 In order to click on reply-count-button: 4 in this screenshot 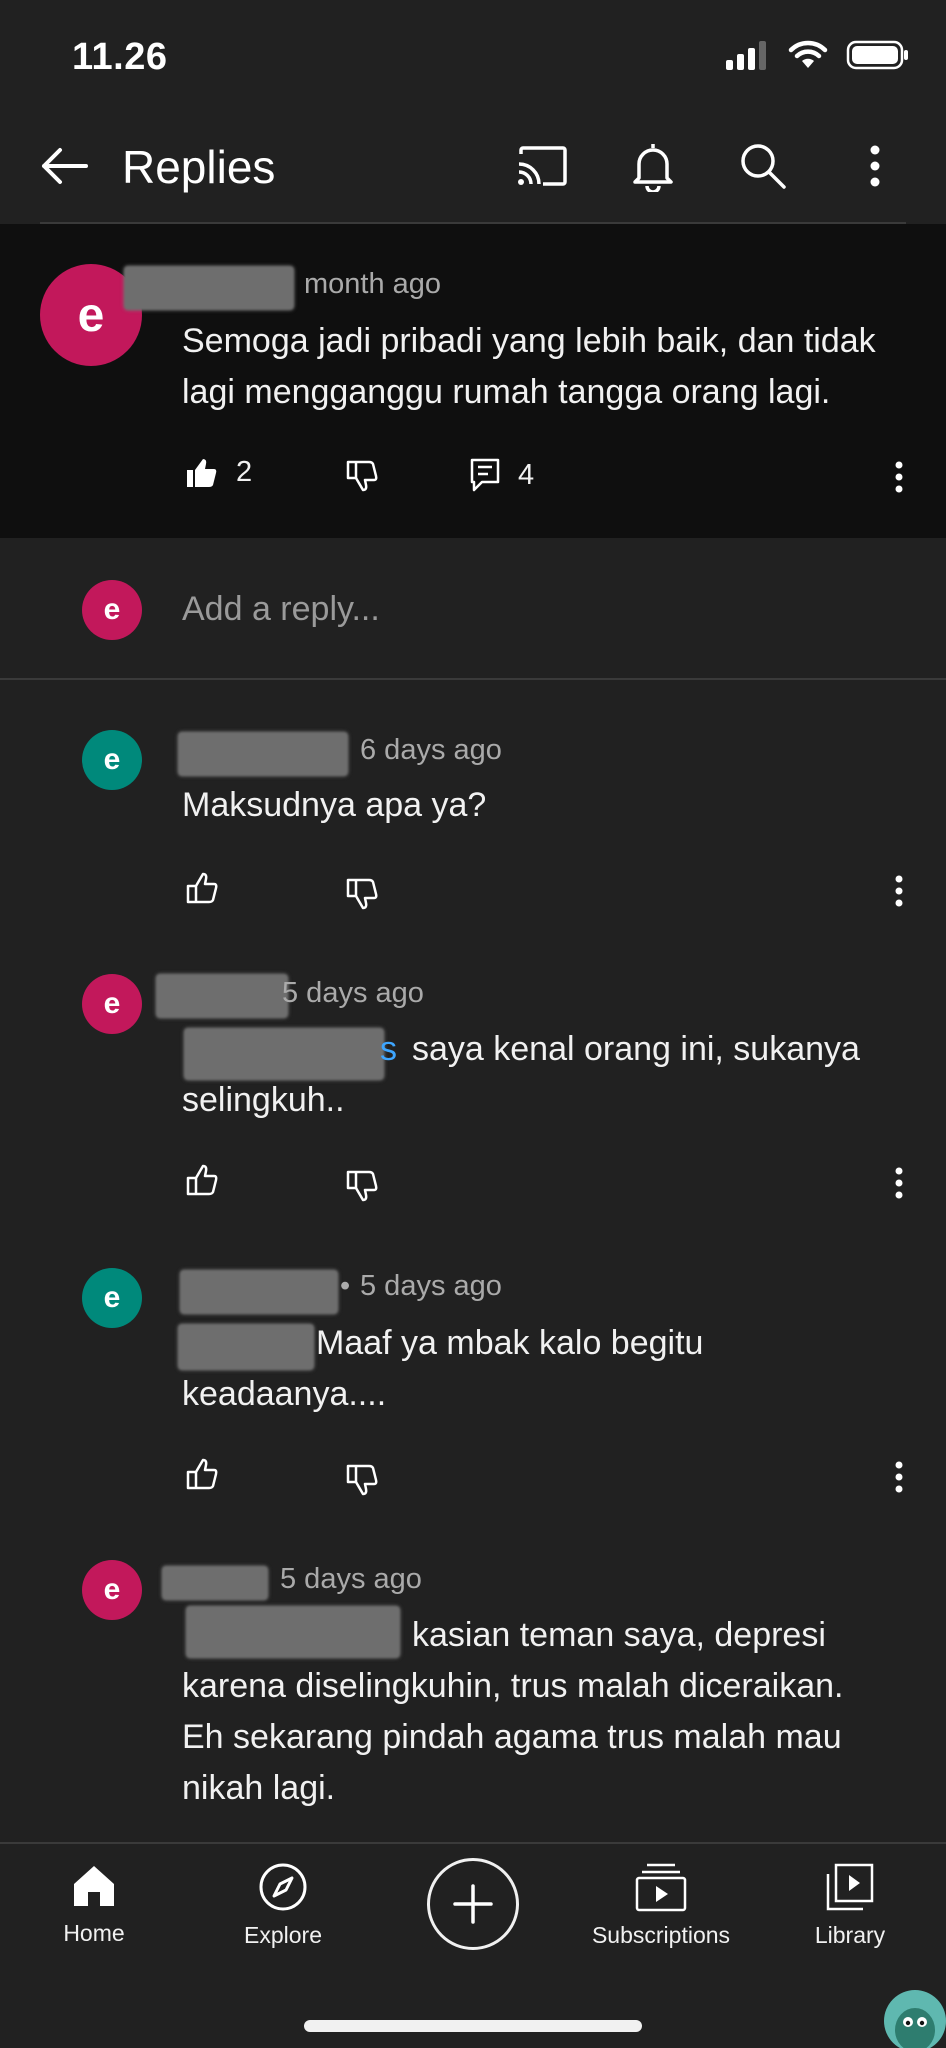, I will do `click(502, 475)`.